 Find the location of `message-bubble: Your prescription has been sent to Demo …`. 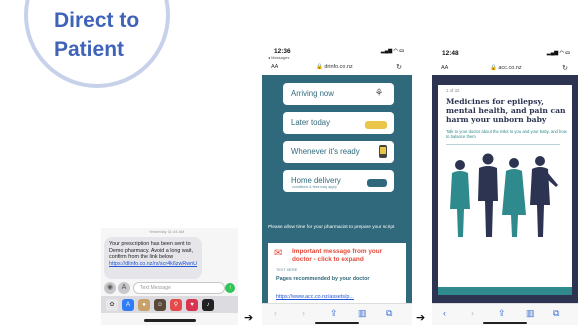

message-bubble: Your prescription has been sent to Demo … is located at coordinates (153, 258).